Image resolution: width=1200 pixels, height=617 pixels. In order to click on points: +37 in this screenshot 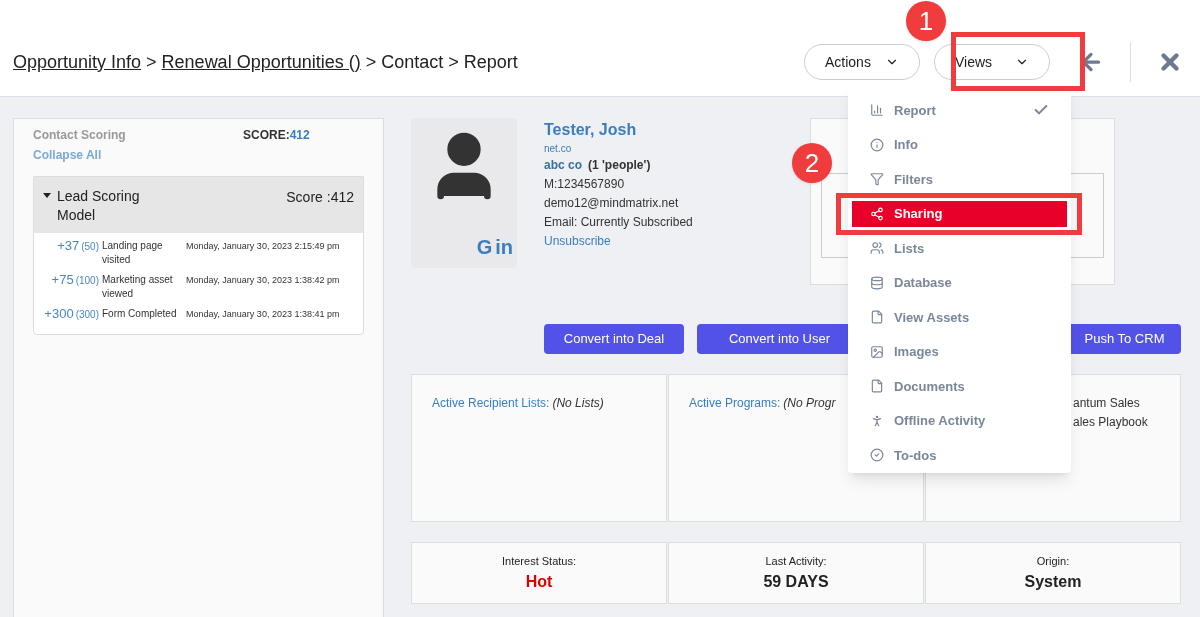, I will do `click(68, 246)`.